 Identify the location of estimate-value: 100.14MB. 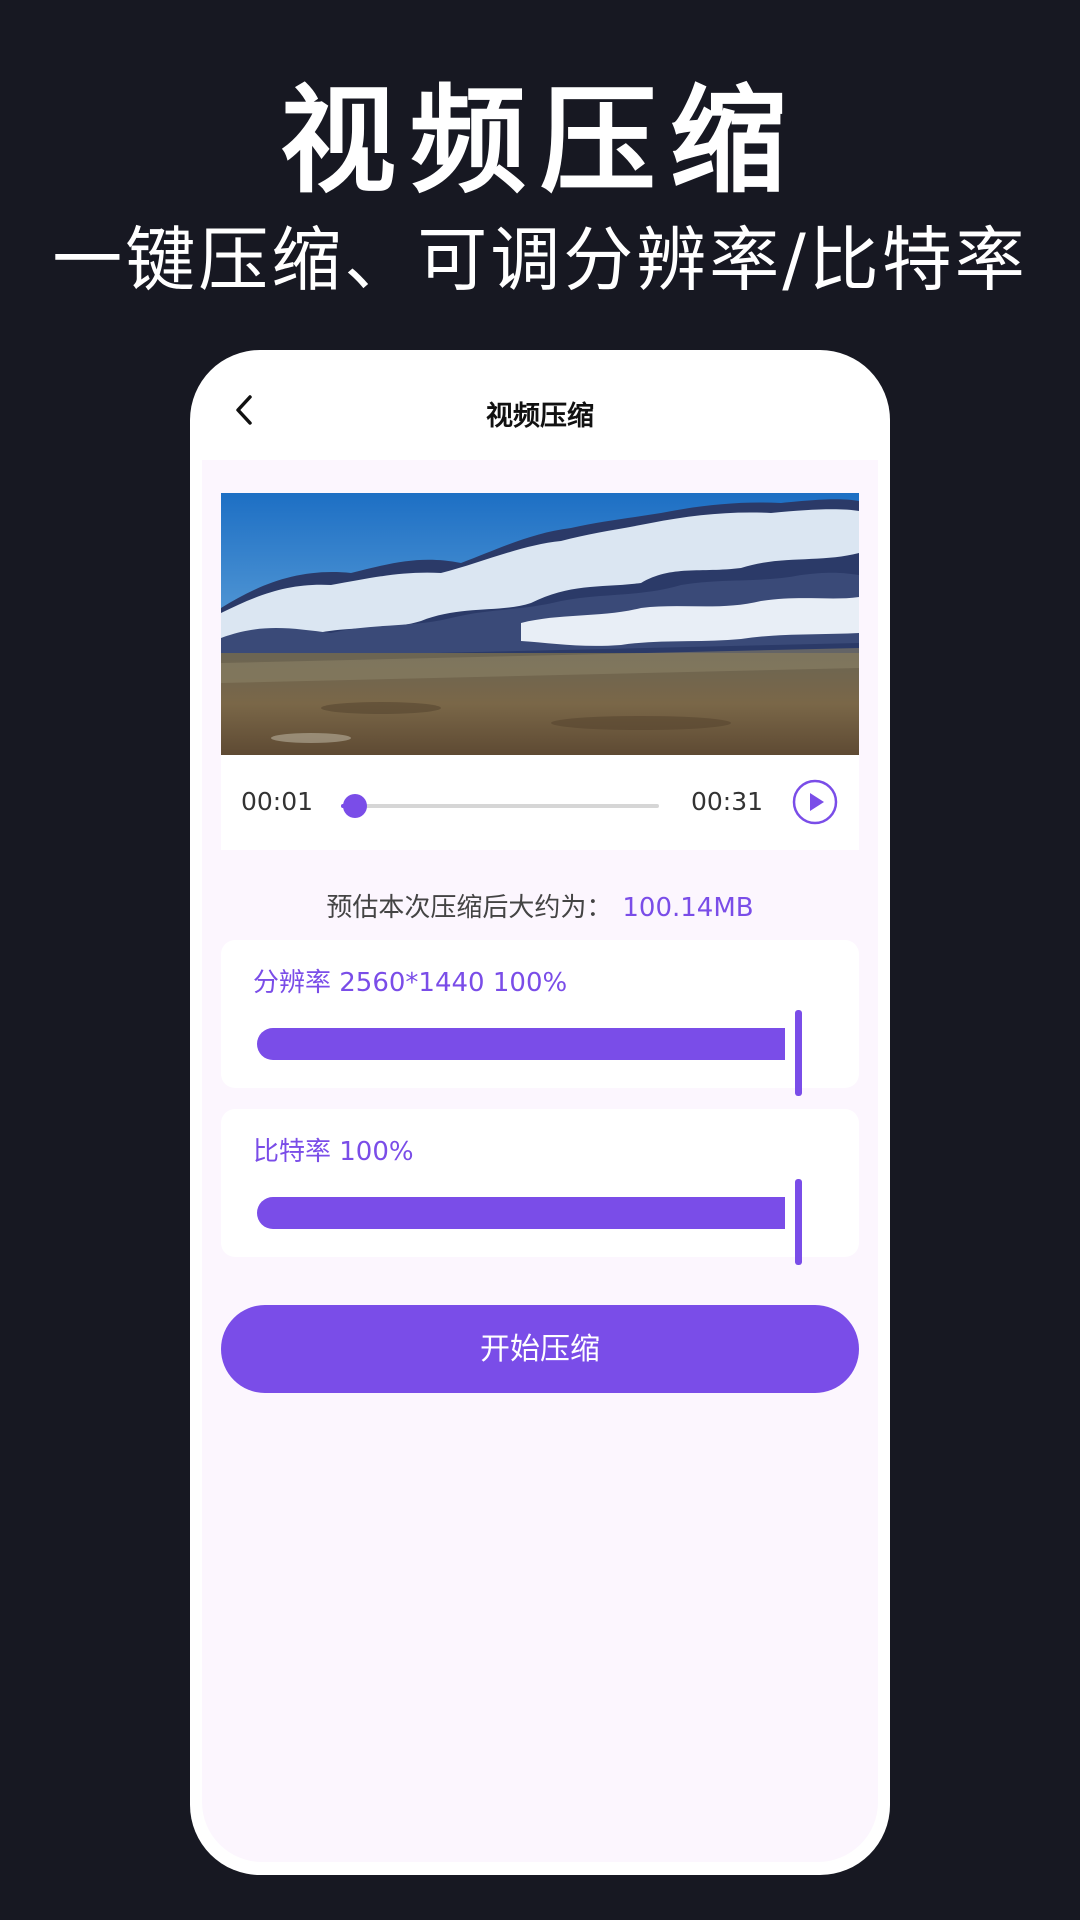
(688, 908).